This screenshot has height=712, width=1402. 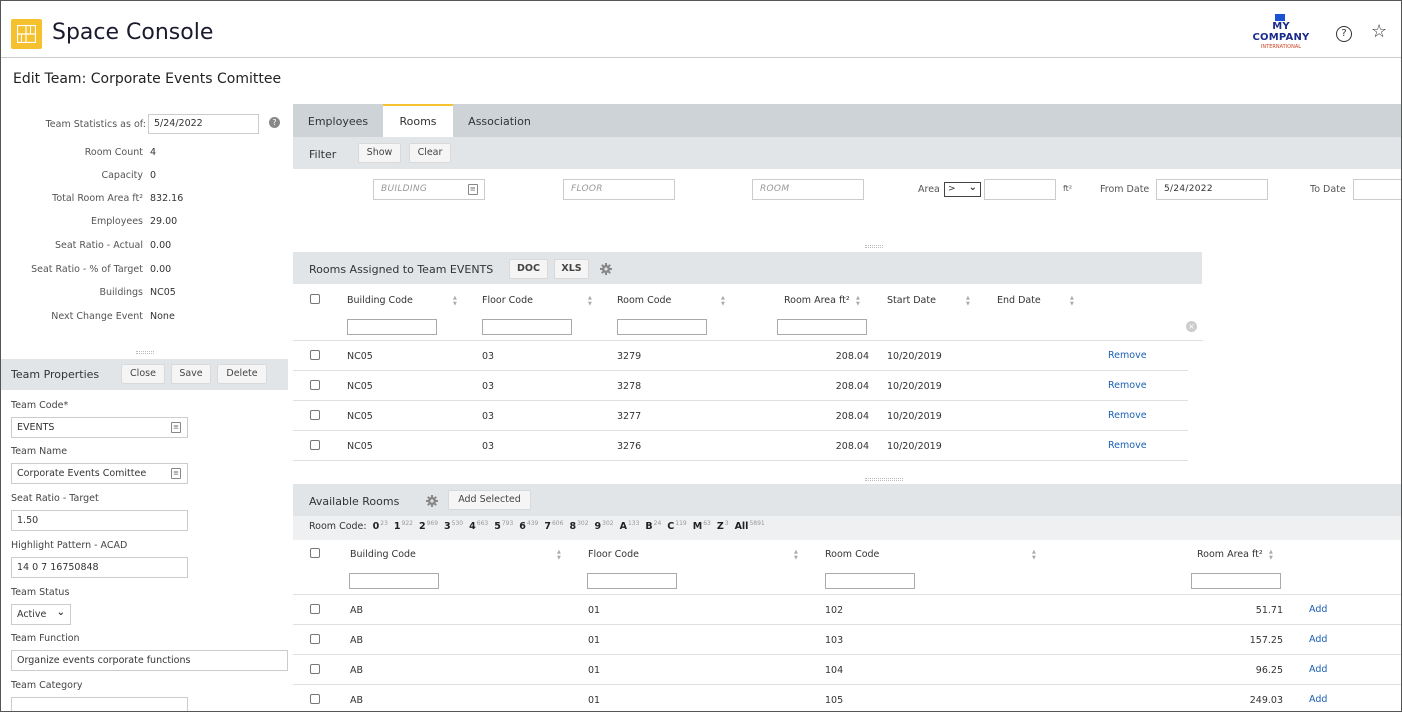 I want to click on tab-rooms: Rooms, so click(x=418, y=120).